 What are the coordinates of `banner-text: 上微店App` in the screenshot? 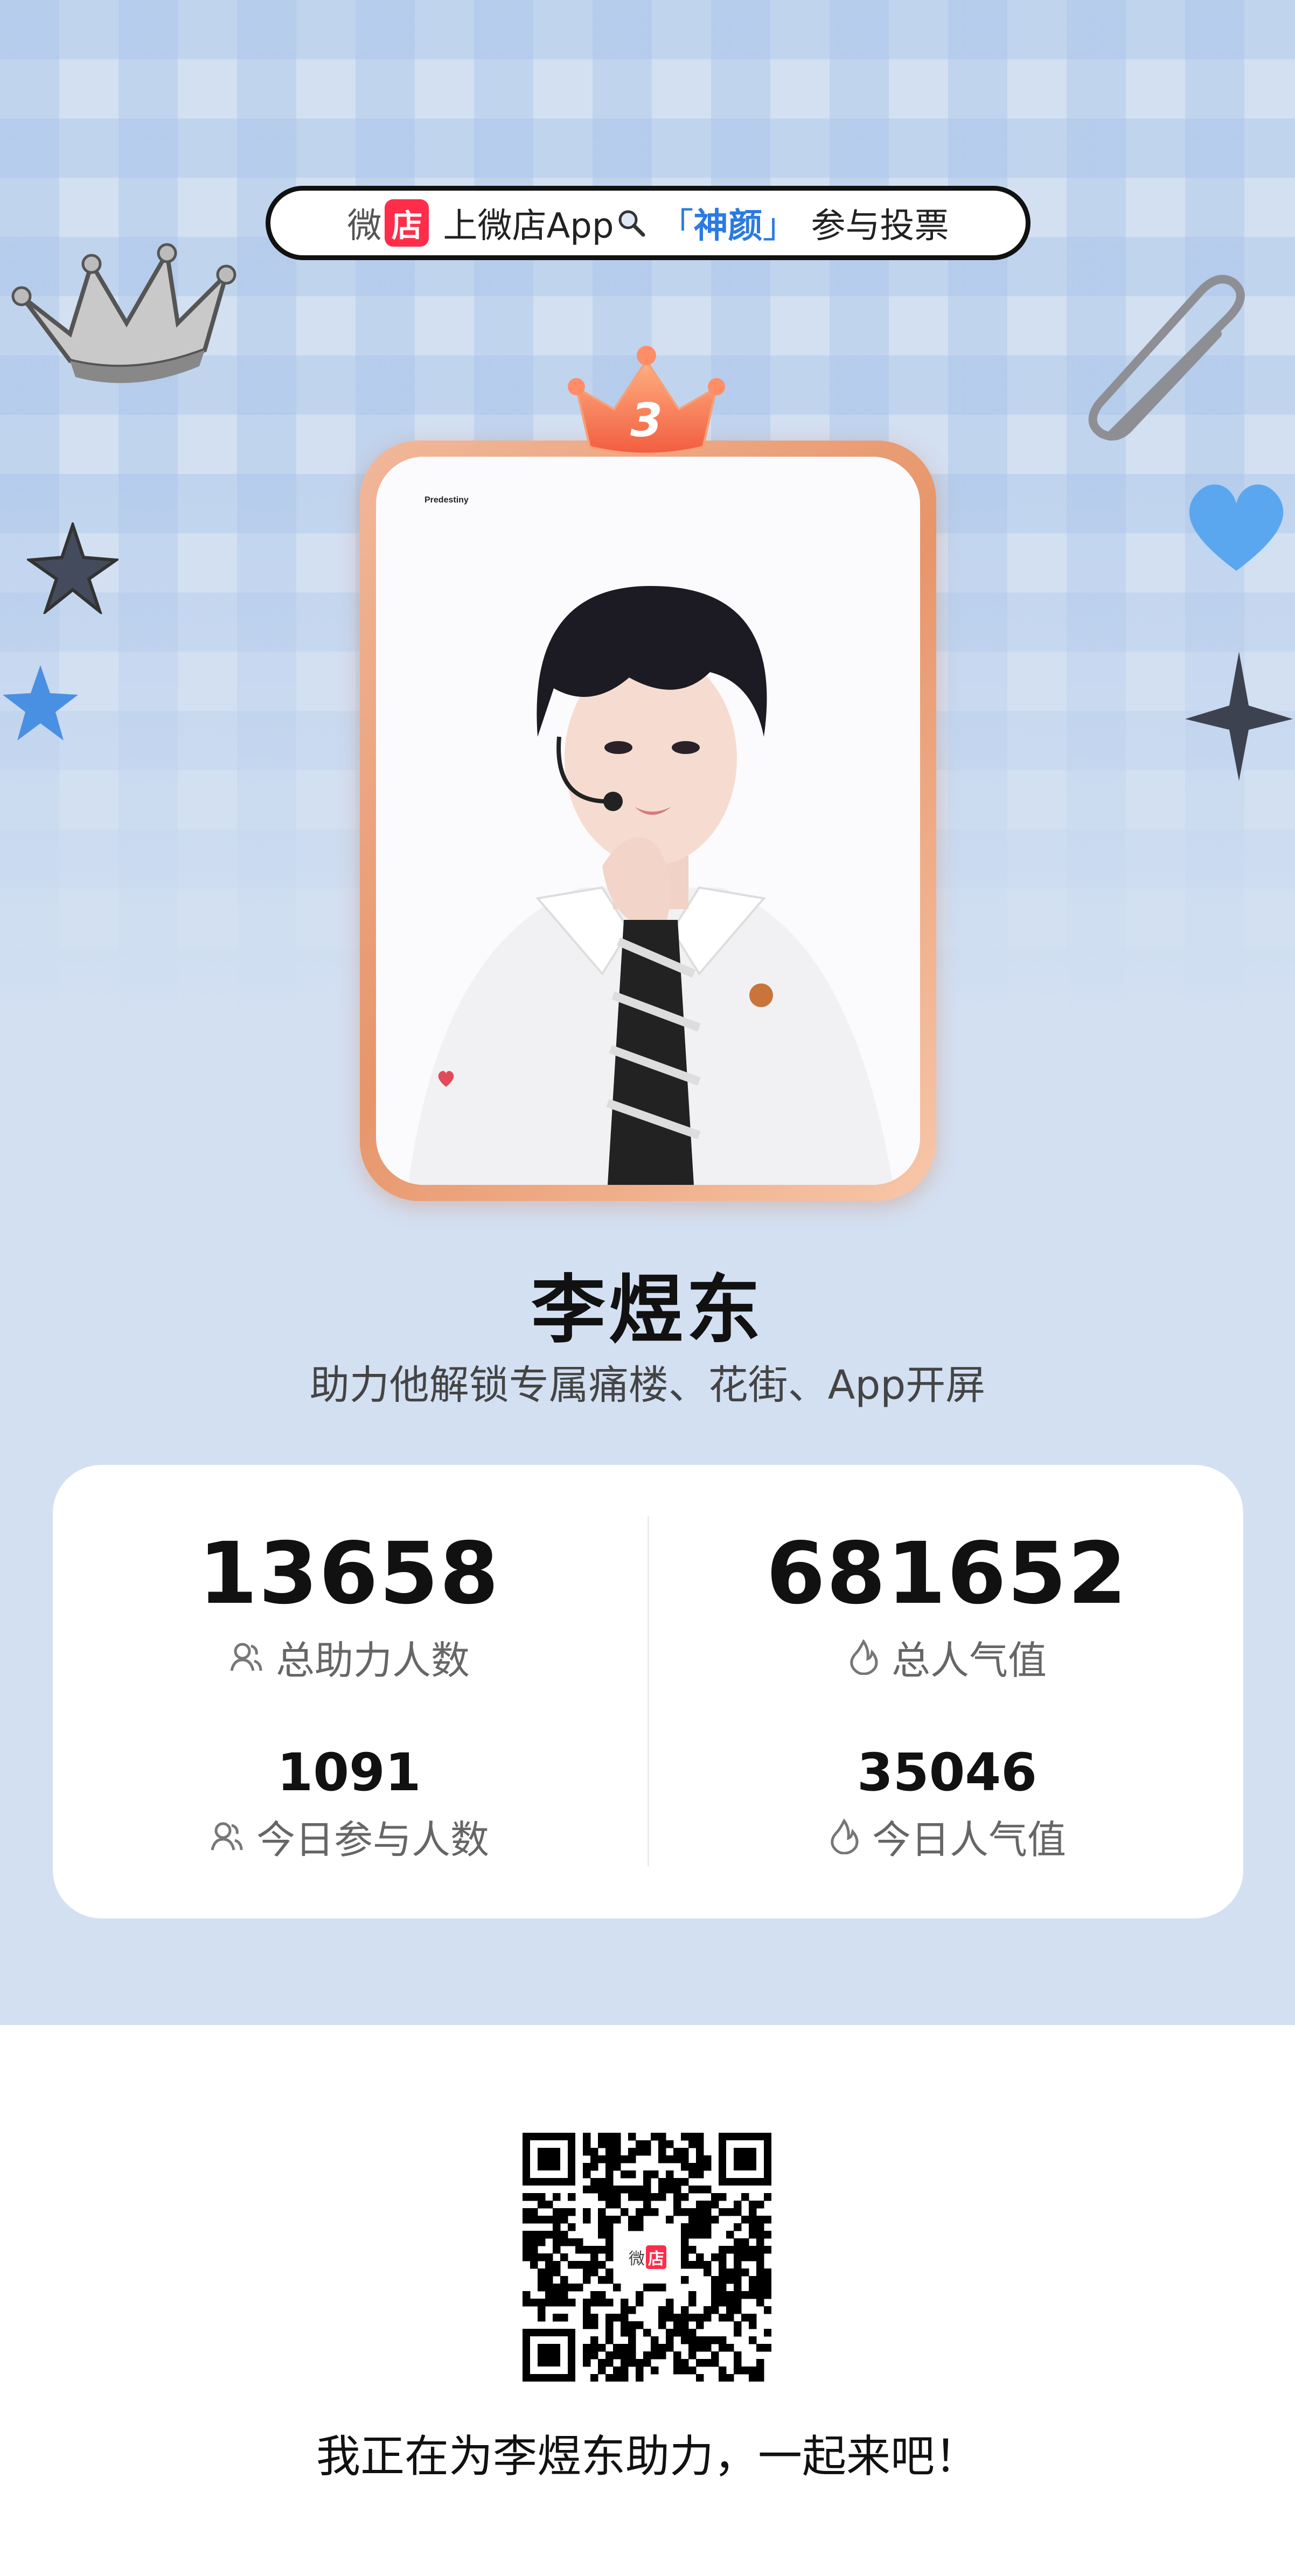 It's located at (528, 226).